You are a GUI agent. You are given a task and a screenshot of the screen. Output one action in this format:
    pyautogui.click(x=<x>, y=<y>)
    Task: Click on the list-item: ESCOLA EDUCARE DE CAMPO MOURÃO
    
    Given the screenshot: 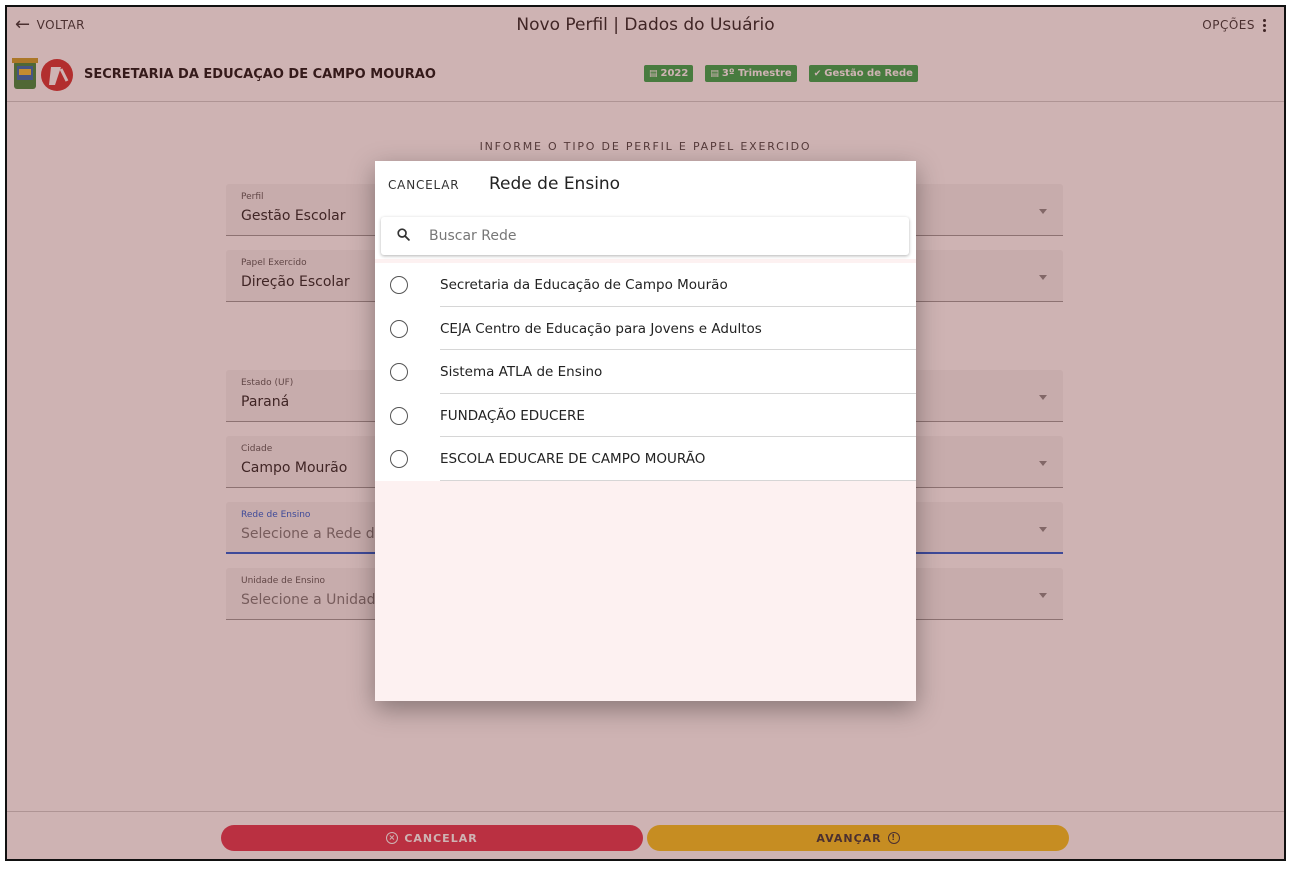 What is the action you would take?
    pyautogui.click(x=645, y=459)
    